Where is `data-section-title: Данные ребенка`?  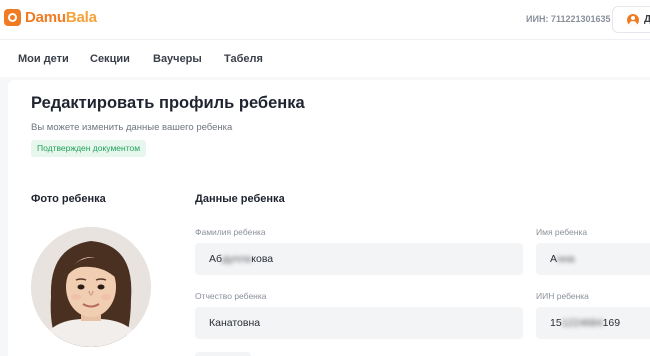
data-section-title: Данные ребенка is located at coordinates (240, 199).